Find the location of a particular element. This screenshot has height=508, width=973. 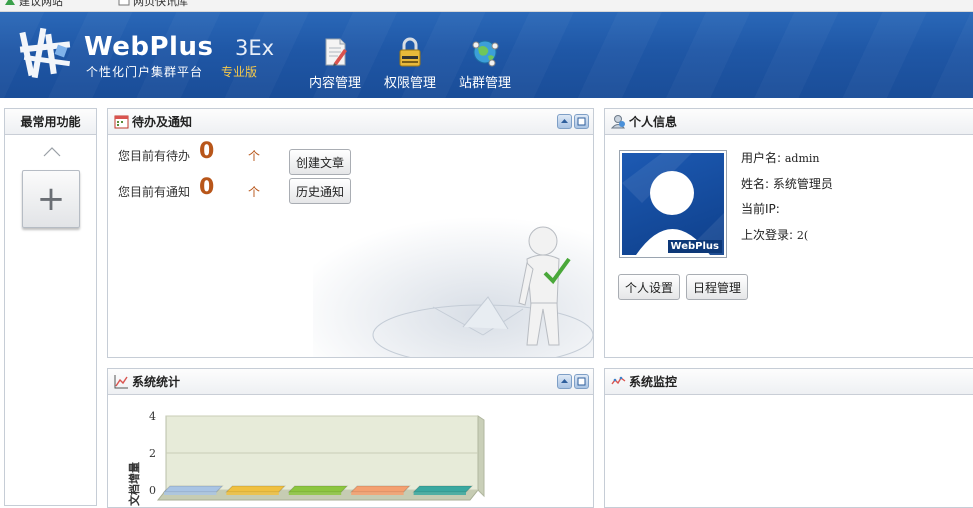

nav-permission-management: 权限管理 is located at coordinates (410, 63).